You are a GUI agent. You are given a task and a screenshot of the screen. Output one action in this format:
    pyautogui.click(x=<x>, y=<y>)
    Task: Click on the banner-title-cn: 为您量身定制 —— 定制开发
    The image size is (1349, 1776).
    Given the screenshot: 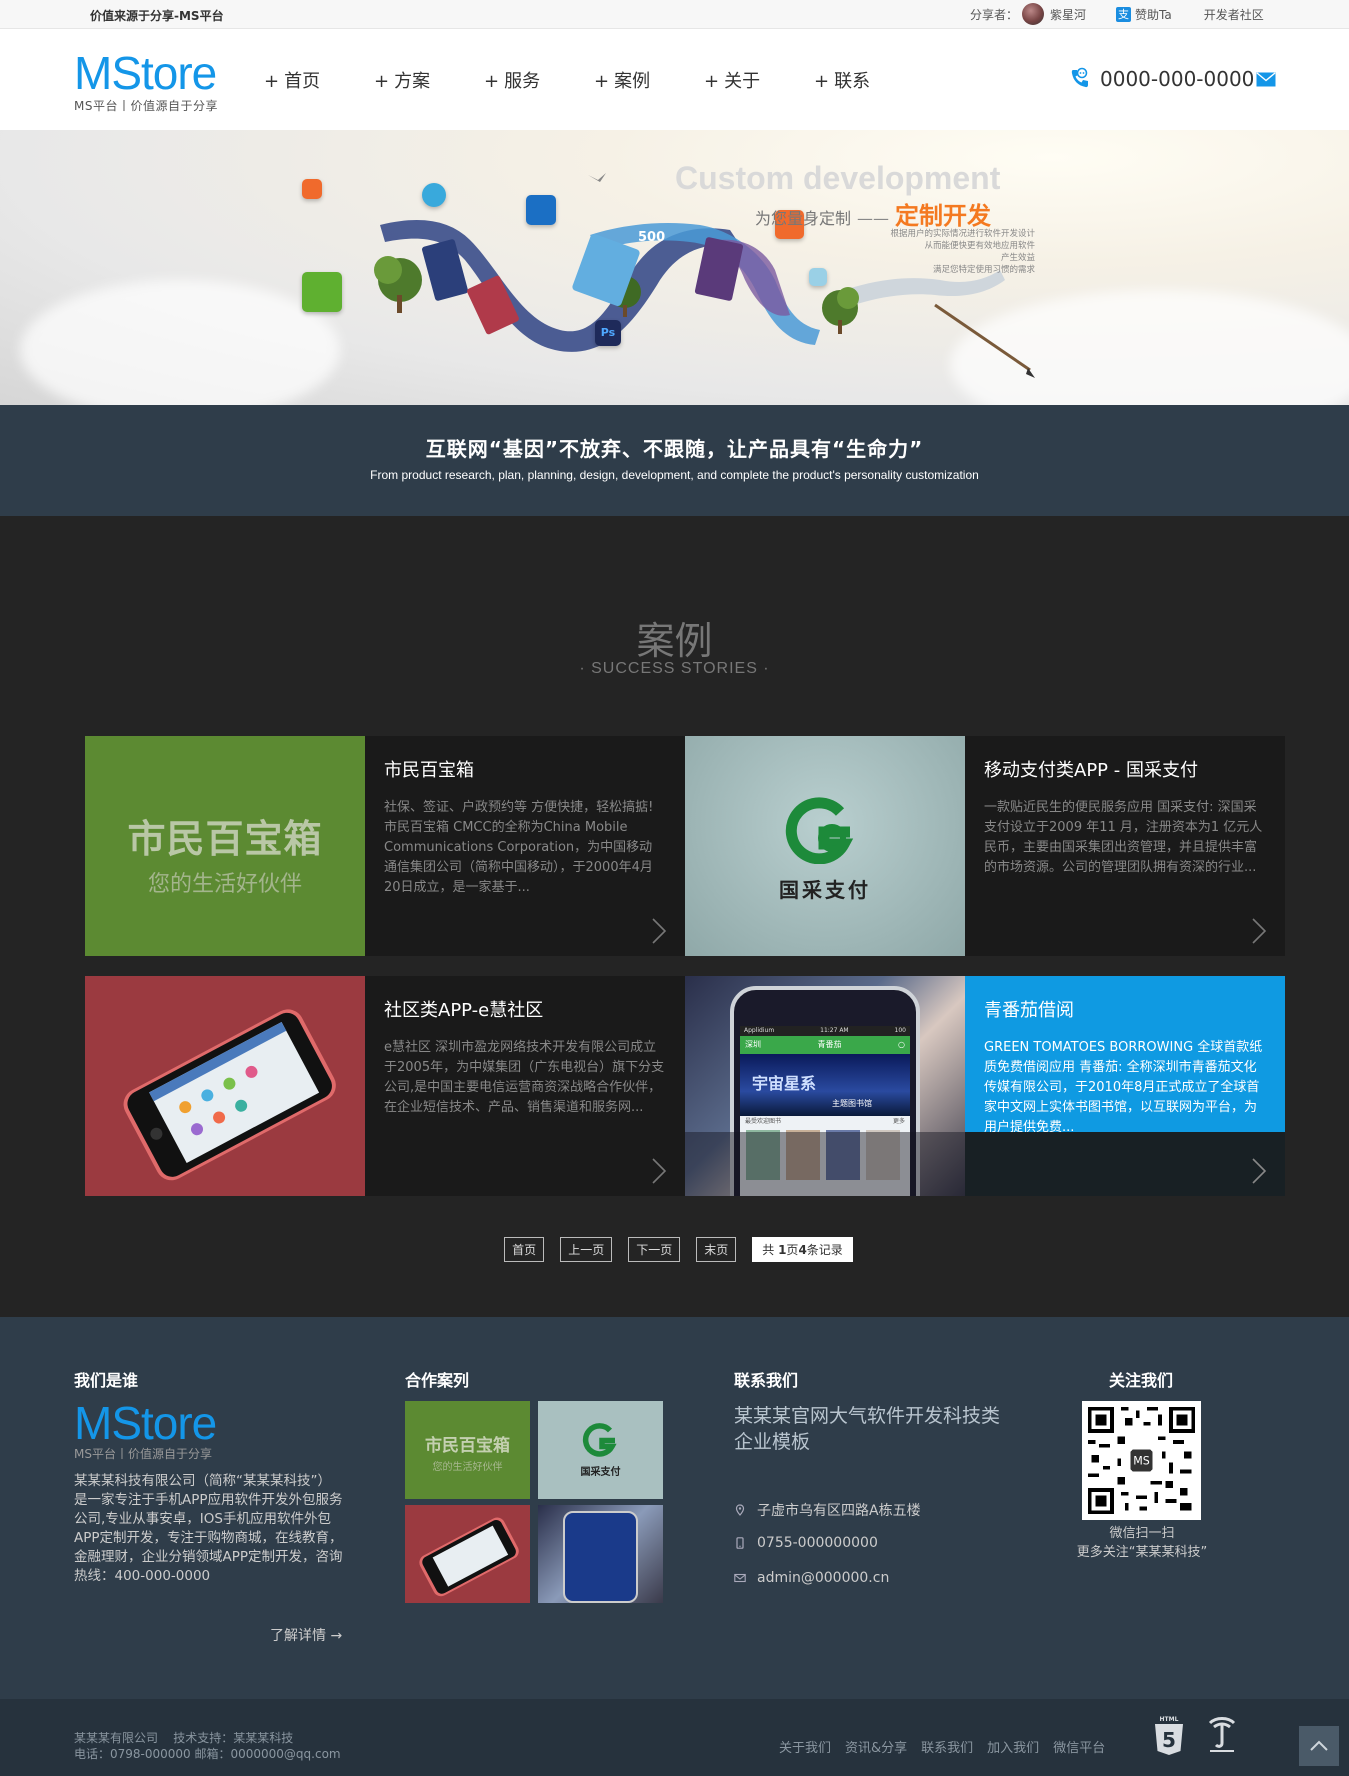 What is the action you would take?
    pyautogui.click(x=873, y=213)
    